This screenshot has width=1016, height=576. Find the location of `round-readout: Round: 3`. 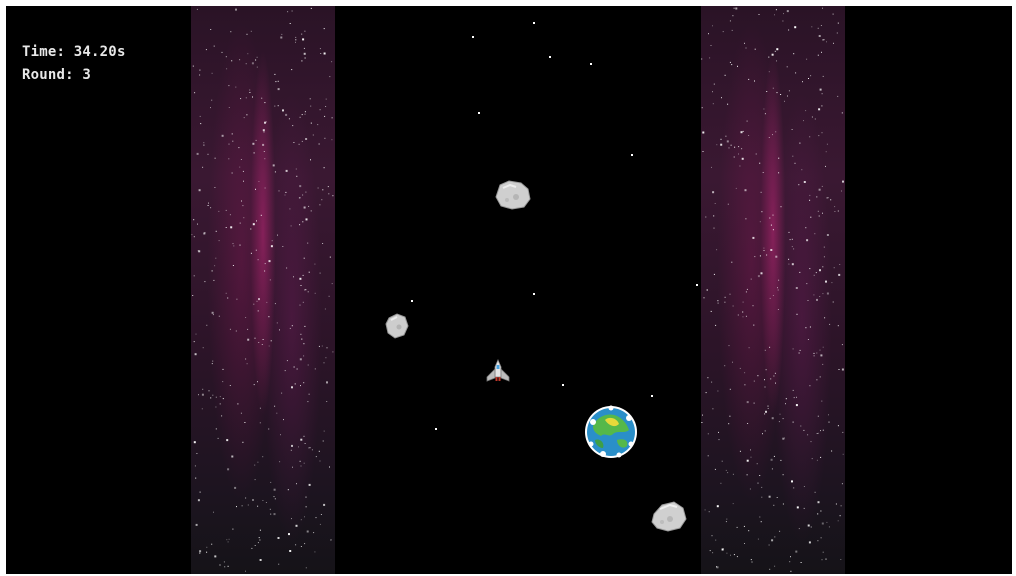

round-readout: Round: 3 is located at coordinates (74, 75).